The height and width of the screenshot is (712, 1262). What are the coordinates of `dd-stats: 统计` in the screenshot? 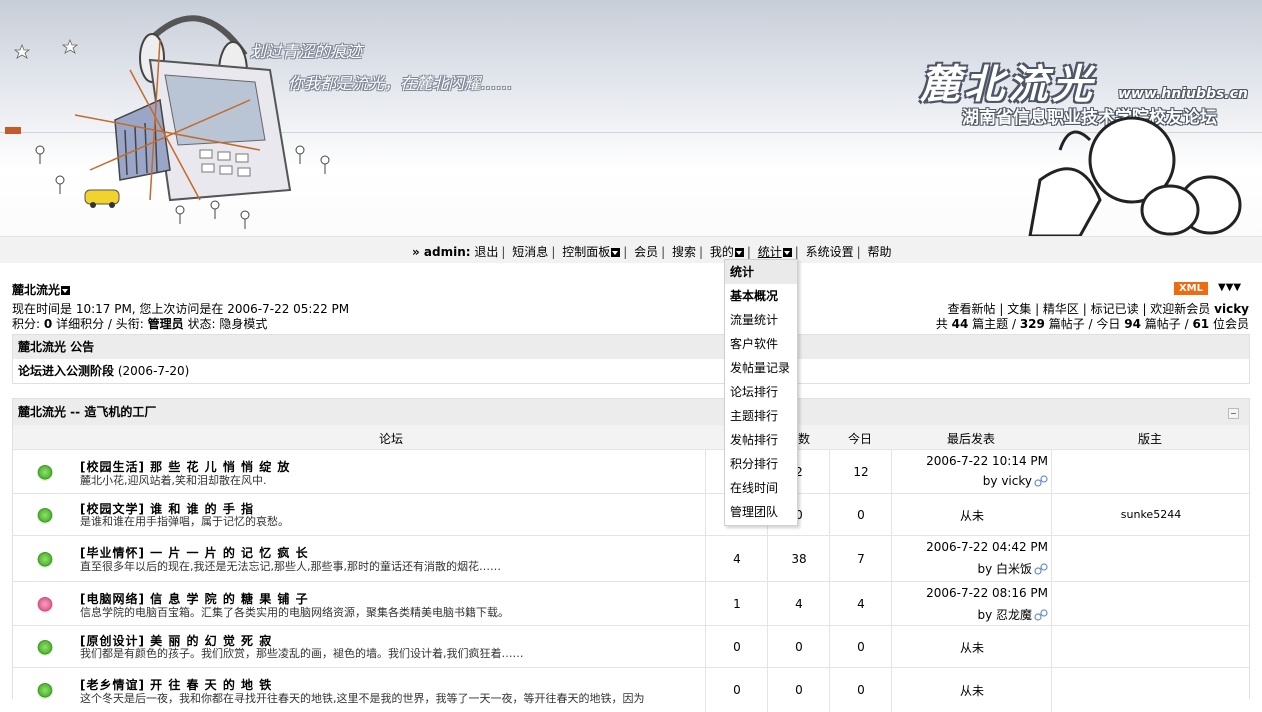 It's located at (761, 272).